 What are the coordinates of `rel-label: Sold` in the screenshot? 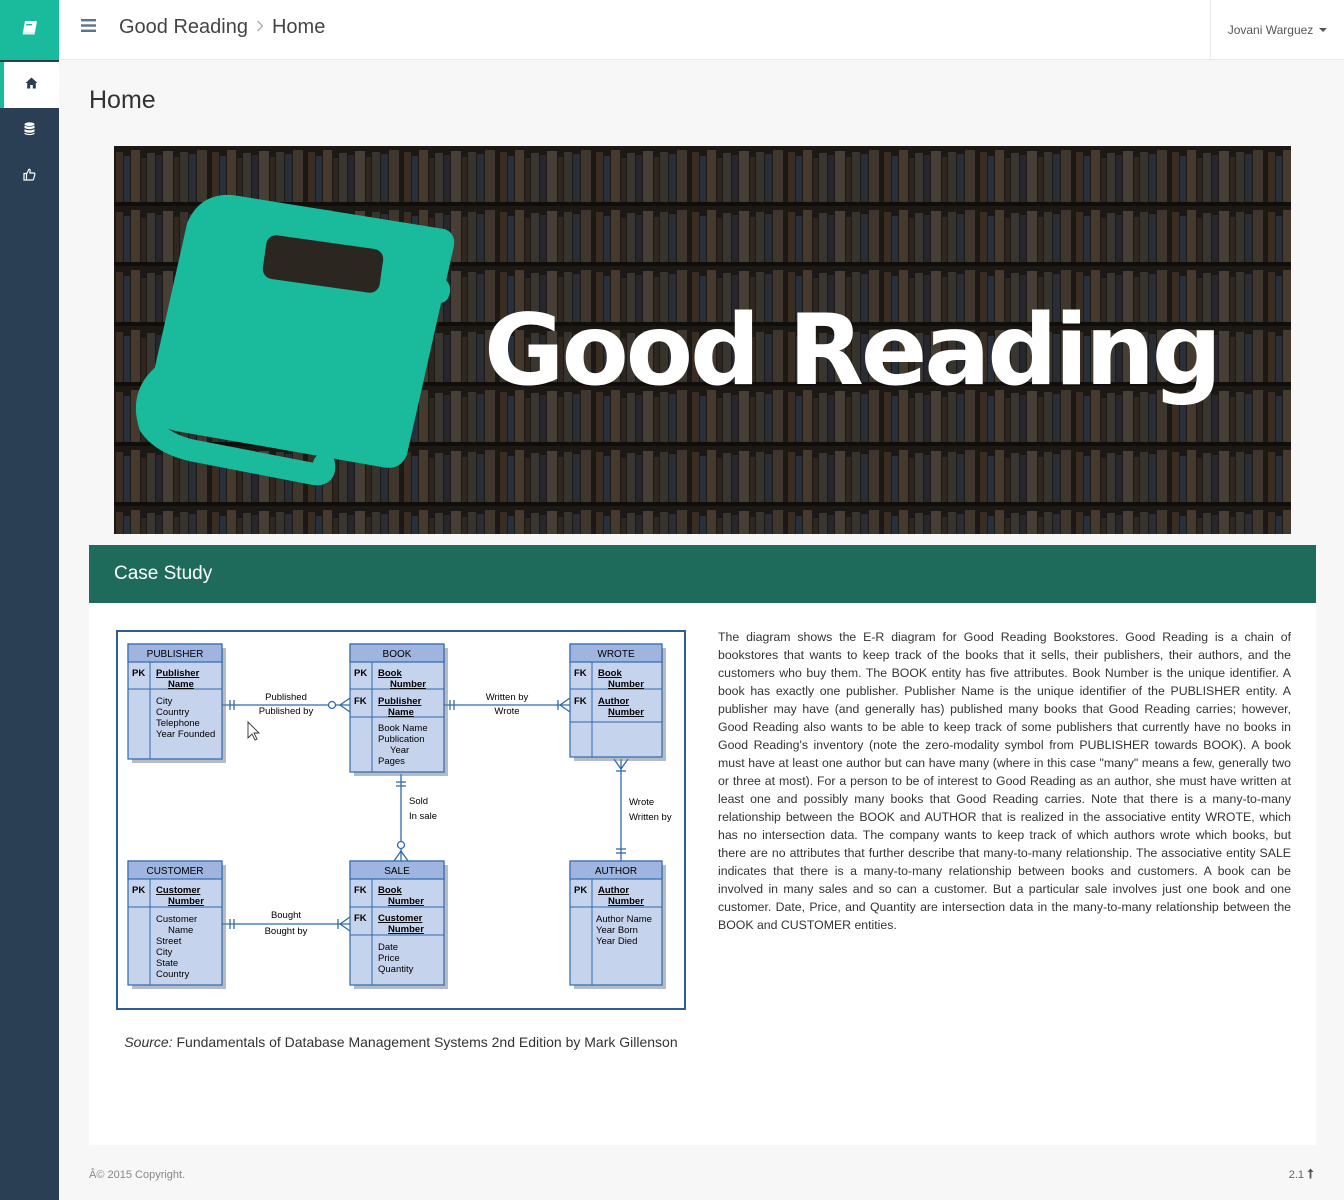 It's located at (418, 801).